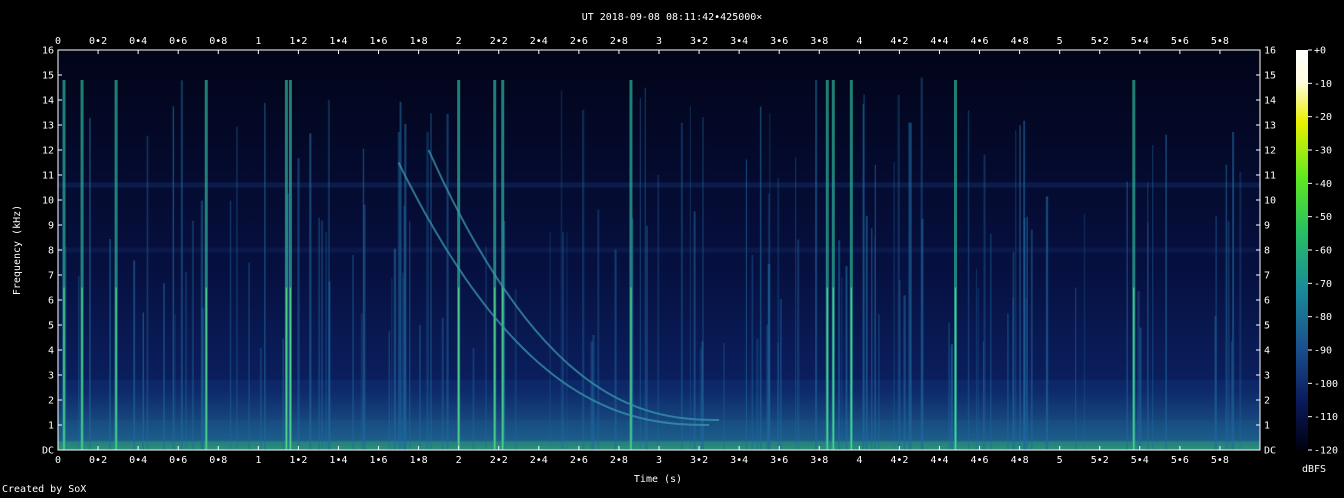  Describe the element at coordinates (899, 460) in the screenshot. I see `x-tick-label-bottom: 4•2` at that location.